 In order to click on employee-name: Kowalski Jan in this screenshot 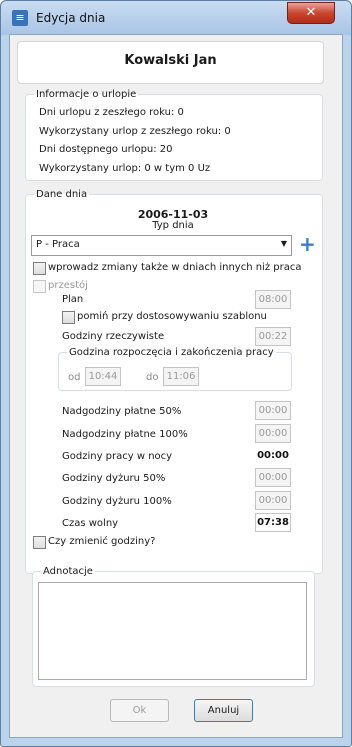, I will do `click(170, 60)`.